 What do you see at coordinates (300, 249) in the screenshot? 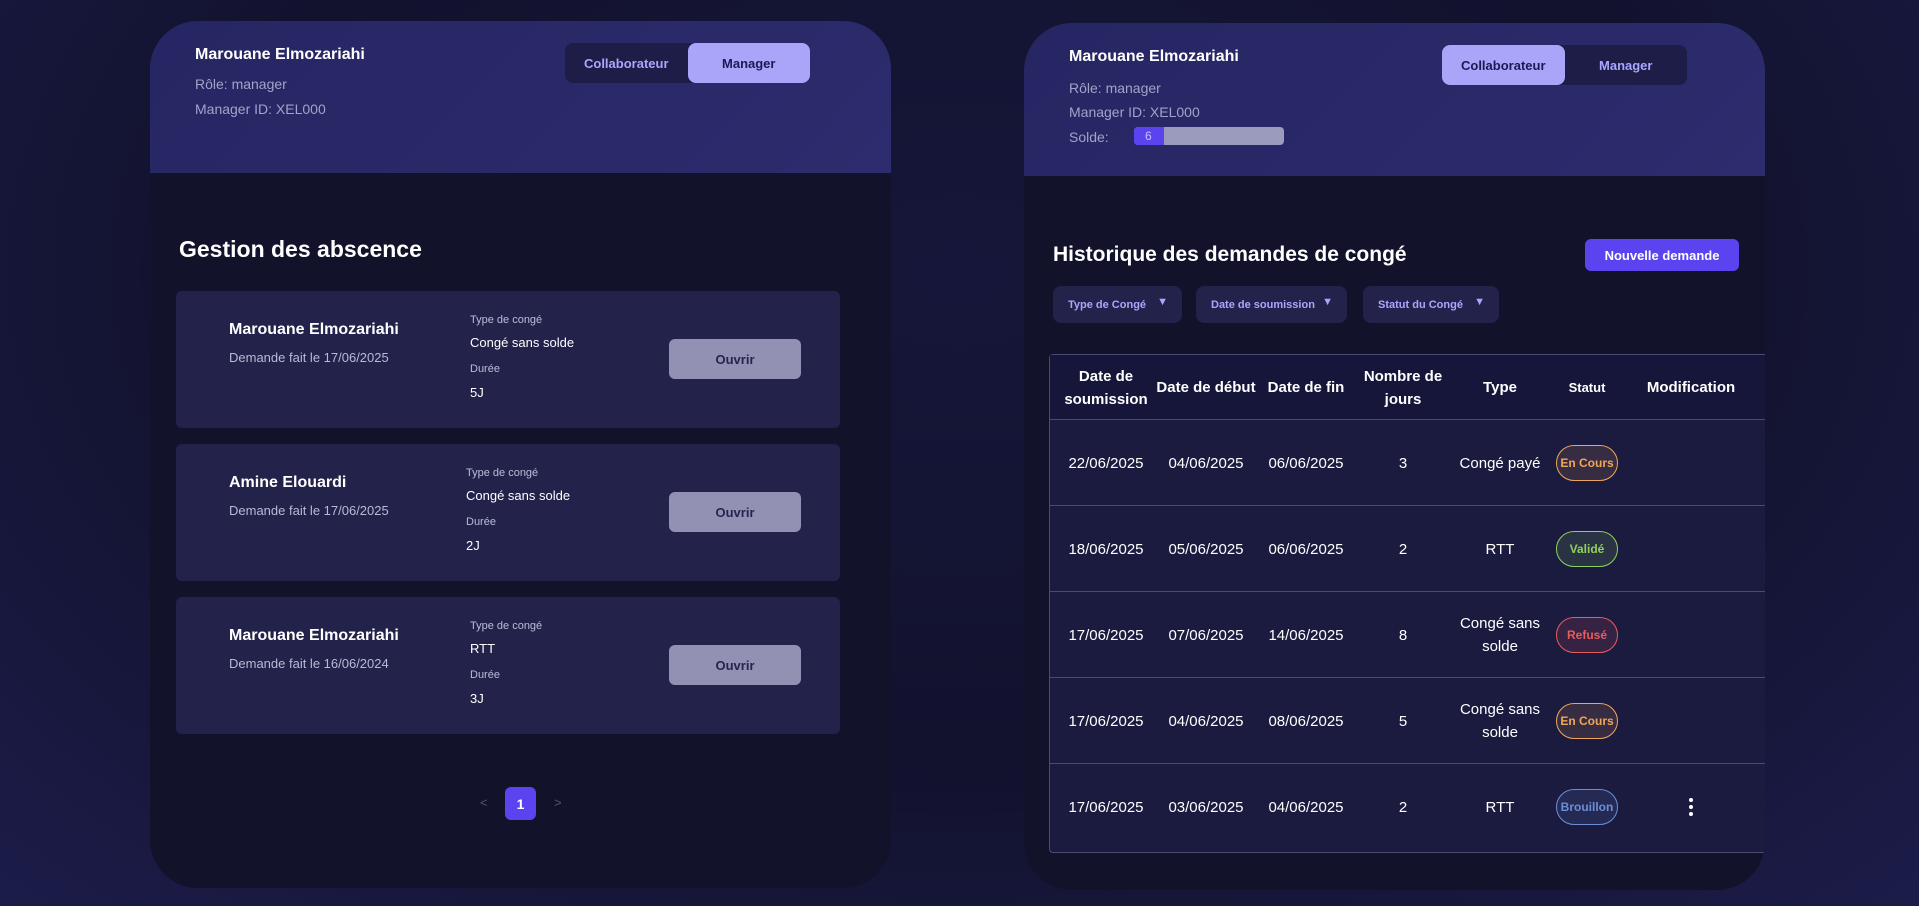
I see `page-title: Gestion des abscence` at bounding box center [300, 249].